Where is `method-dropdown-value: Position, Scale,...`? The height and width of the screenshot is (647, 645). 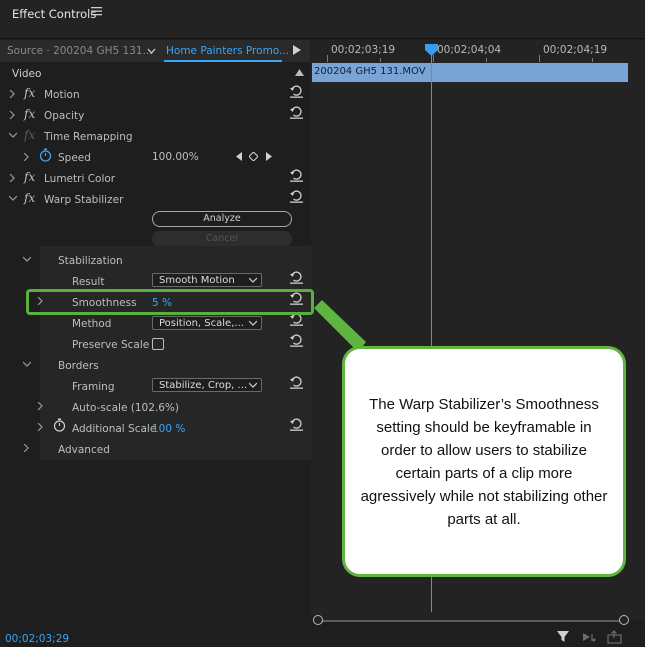 method-dropdown-value: Position, Scale,... is located at coordinates (201, 323).